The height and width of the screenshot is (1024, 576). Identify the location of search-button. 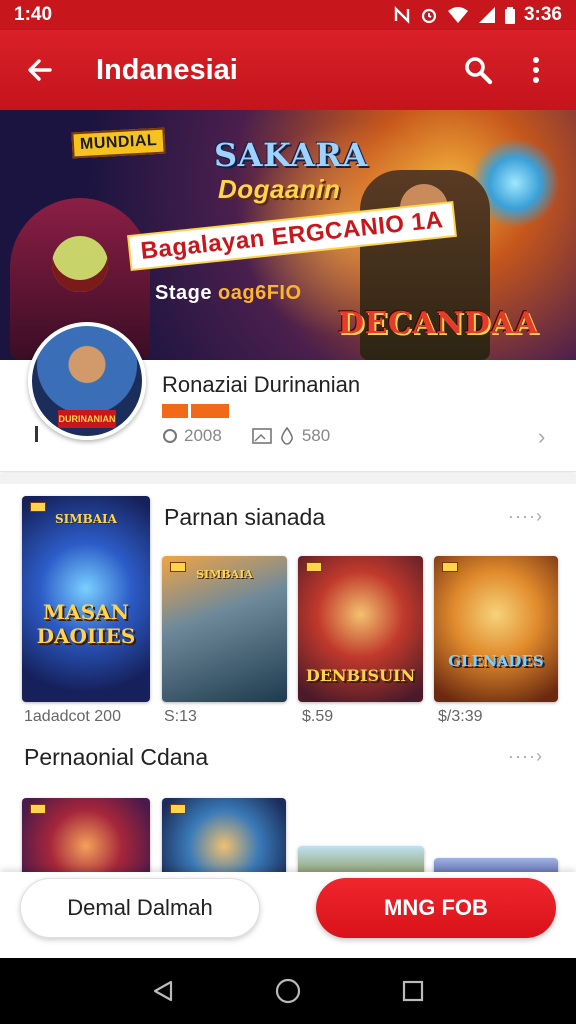
(478, 70).